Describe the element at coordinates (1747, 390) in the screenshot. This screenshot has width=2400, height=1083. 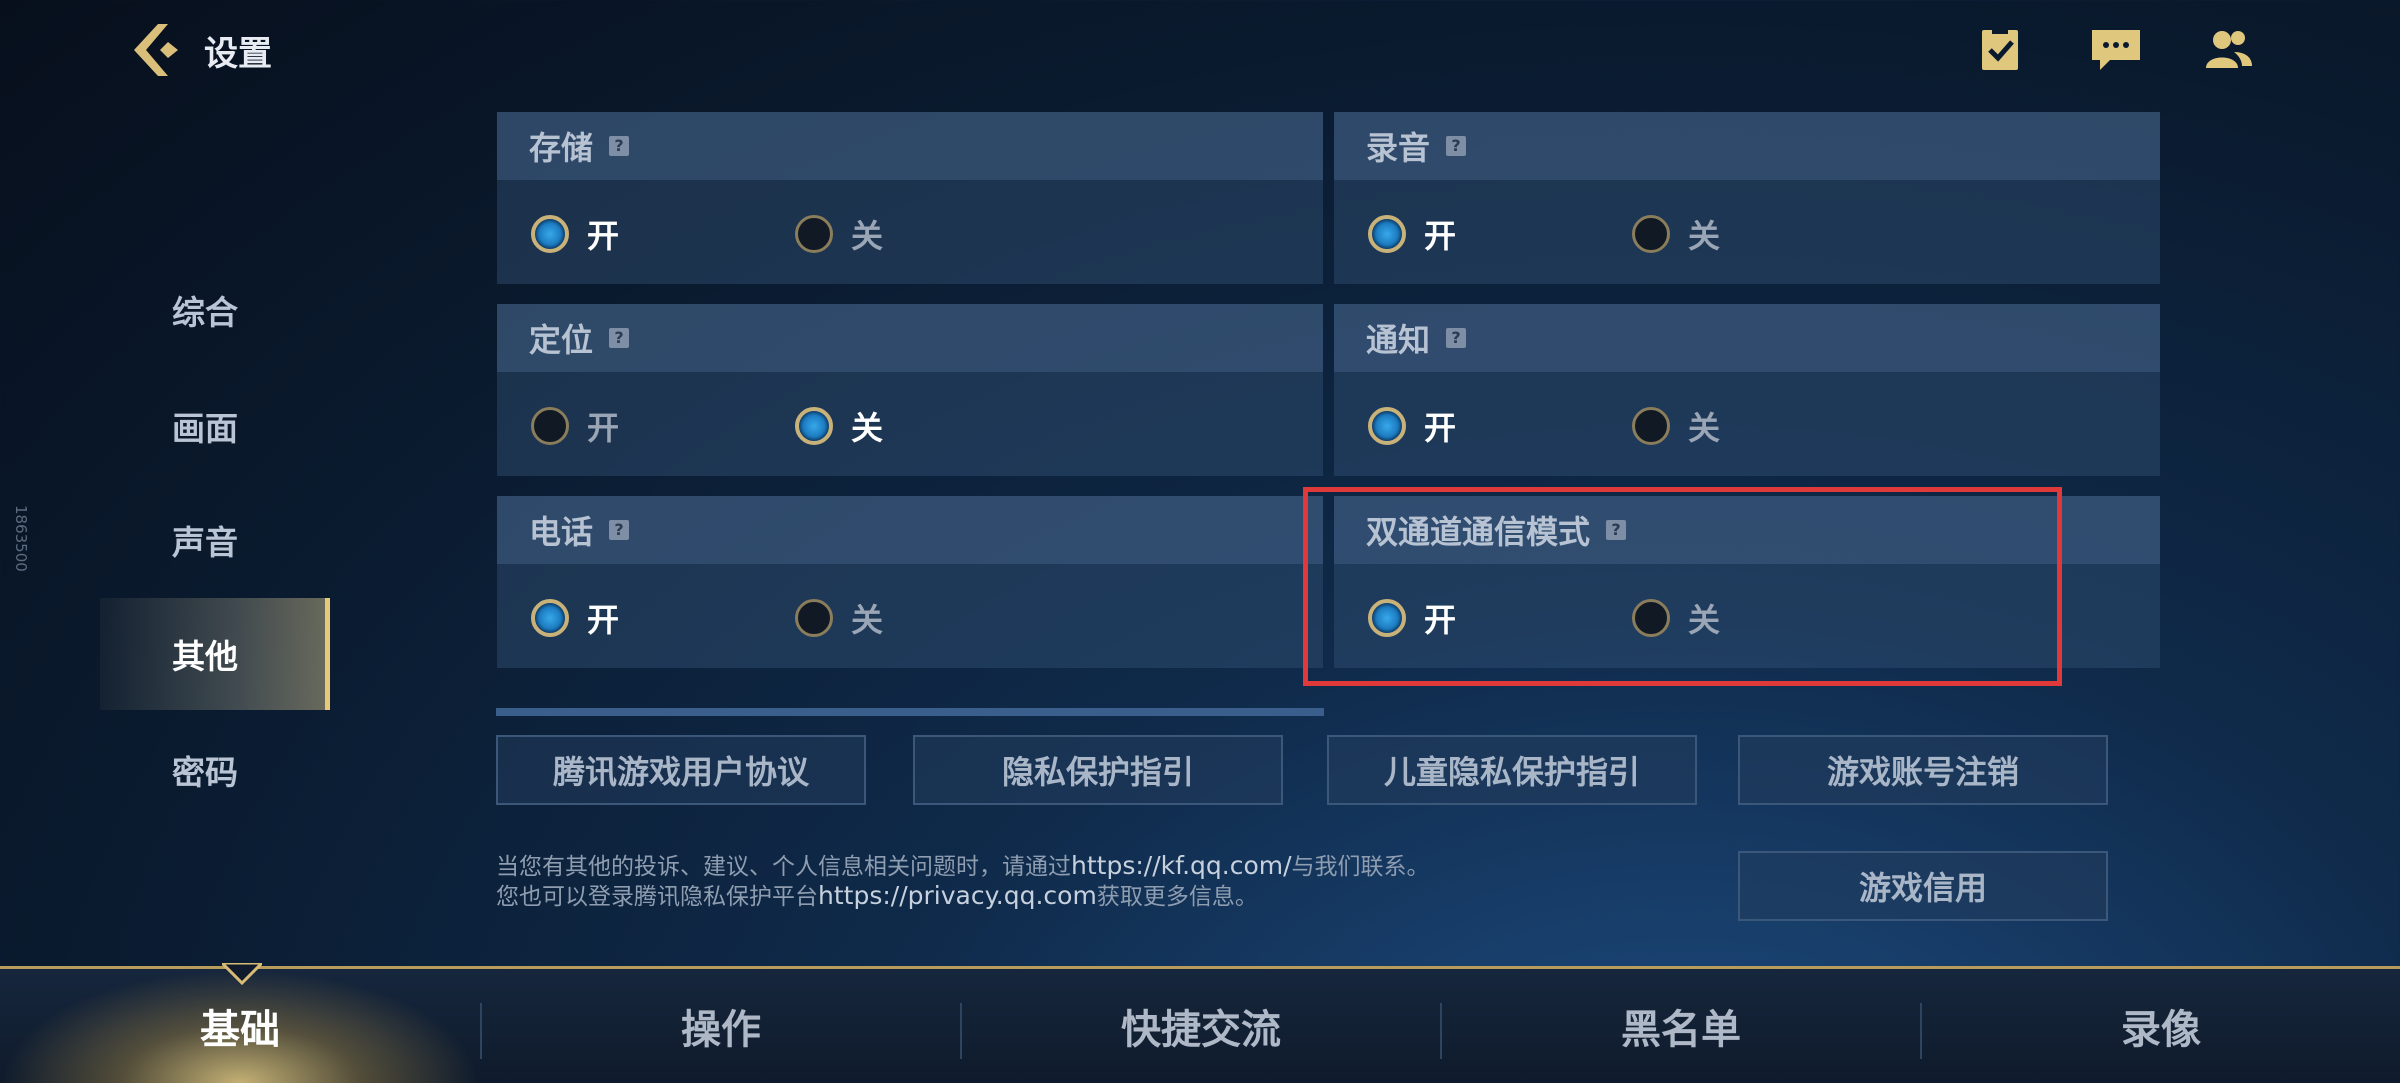
I see `notification-panel: 通知? 开 关` at that location.